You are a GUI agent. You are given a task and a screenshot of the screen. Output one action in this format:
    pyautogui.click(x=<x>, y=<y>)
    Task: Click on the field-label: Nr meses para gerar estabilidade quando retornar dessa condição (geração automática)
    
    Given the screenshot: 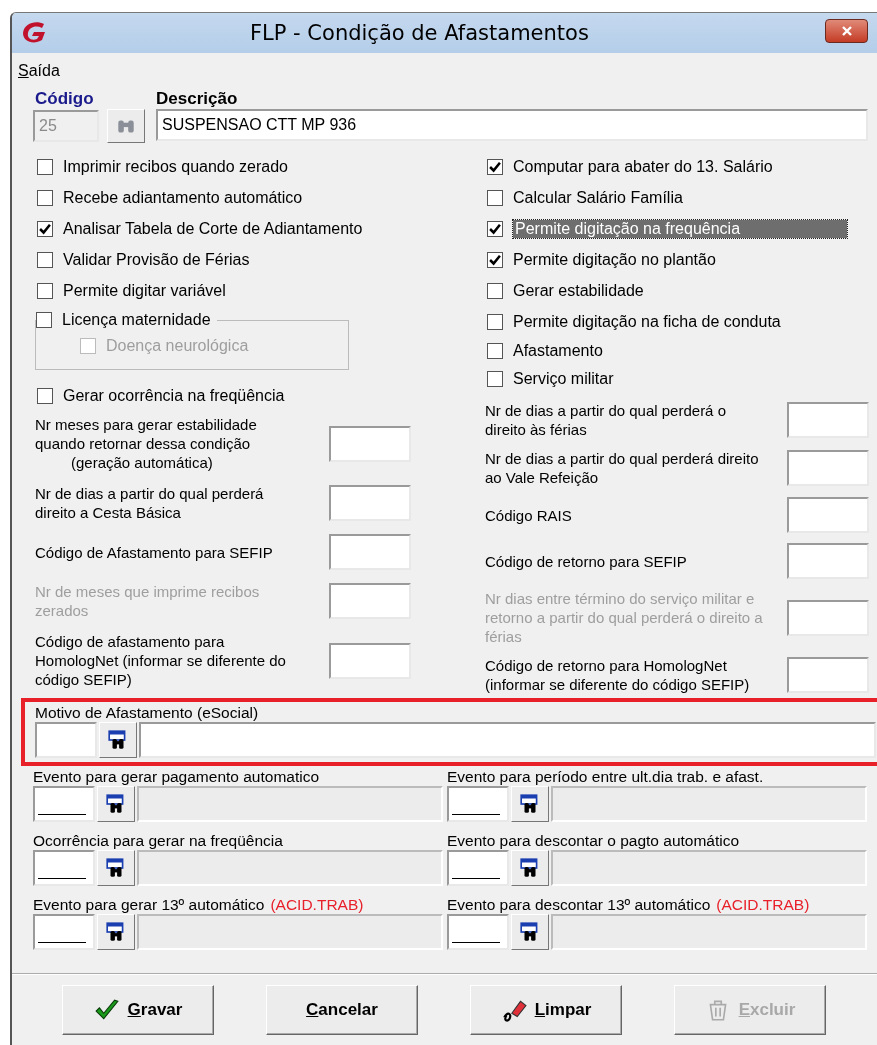 What is the action you would take?
    pyautogui.click(x=146, y=443)
    